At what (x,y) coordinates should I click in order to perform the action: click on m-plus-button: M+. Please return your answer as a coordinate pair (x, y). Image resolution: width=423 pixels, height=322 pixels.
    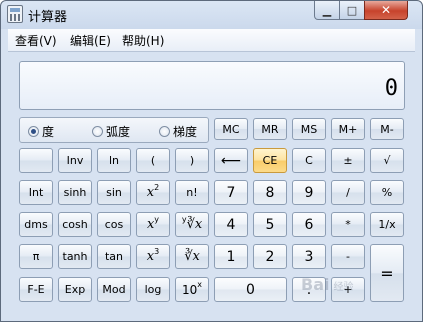
    Looking at the image, I should click on (348, 129).